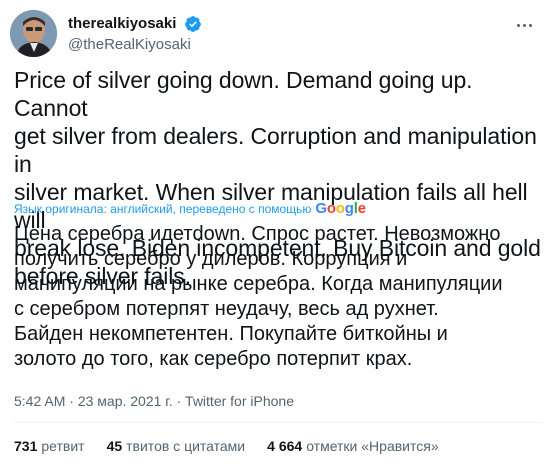 This screenshot has height=467, width=555. I want to click on likes-stat: 4 664 отметки «Нравится», so click(352, 446).